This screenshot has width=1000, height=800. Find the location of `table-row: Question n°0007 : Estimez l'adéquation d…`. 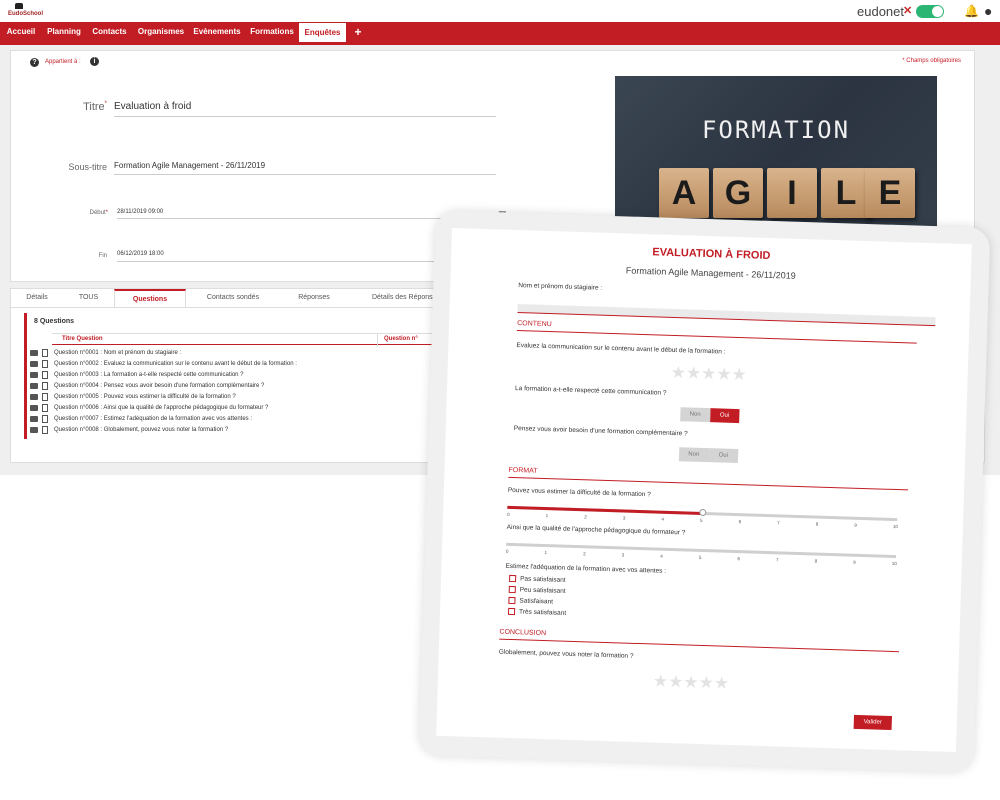

table-row: Question n°0007 : Estimez l'adéquation d… is located at coordinates (250, 419).